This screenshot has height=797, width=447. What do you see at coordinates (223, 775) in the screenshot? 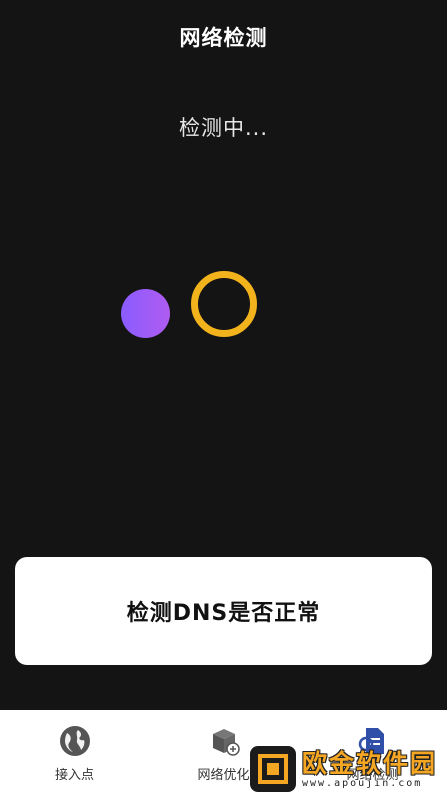
I see `tab-network-optimize-label: 网络优化` at bounding box center [223, 775].